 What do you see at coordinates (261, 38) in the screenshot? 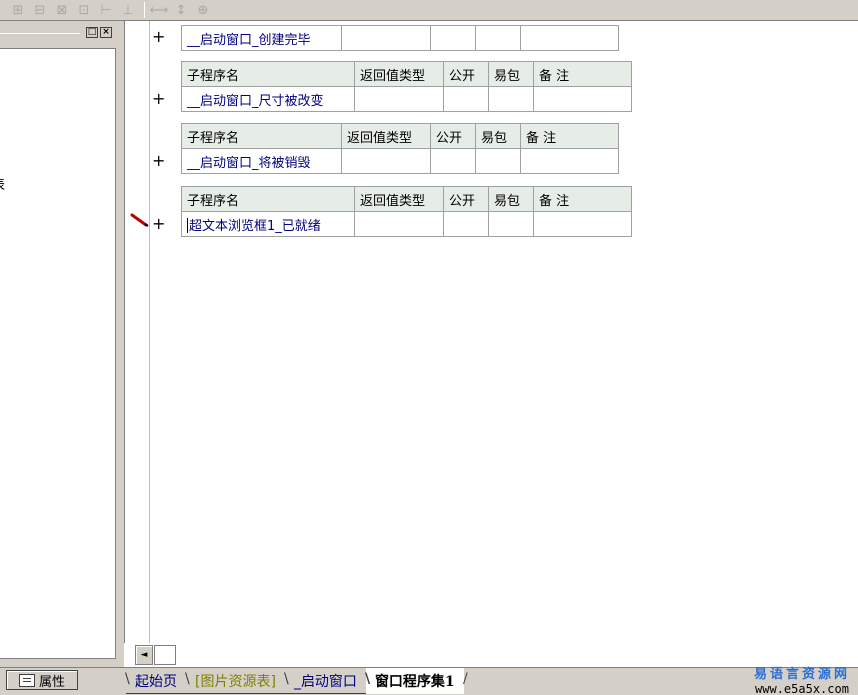
I see `sub-name-cell: __启动窗口_创建完毕` at bounding box center [261, 38].